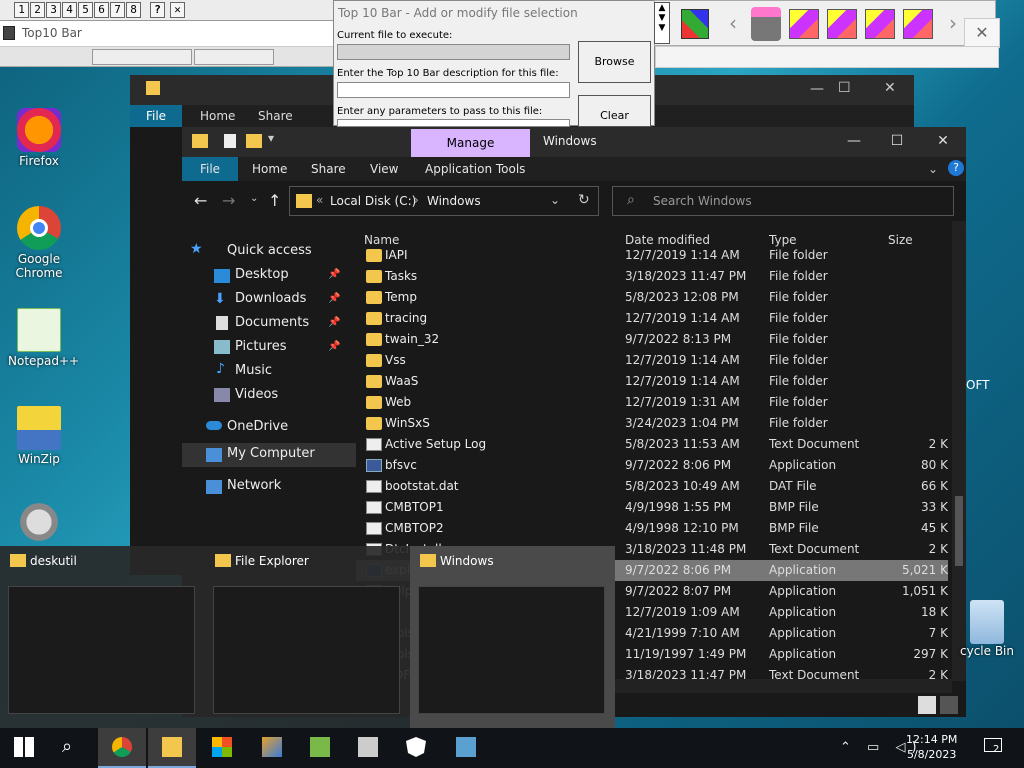 The width and height of the screenshot is (1024, 768). What do you see at coordinates (177, 10) in the screenshot?
I see `close-button: ✕` at bounding box center [177, 10].